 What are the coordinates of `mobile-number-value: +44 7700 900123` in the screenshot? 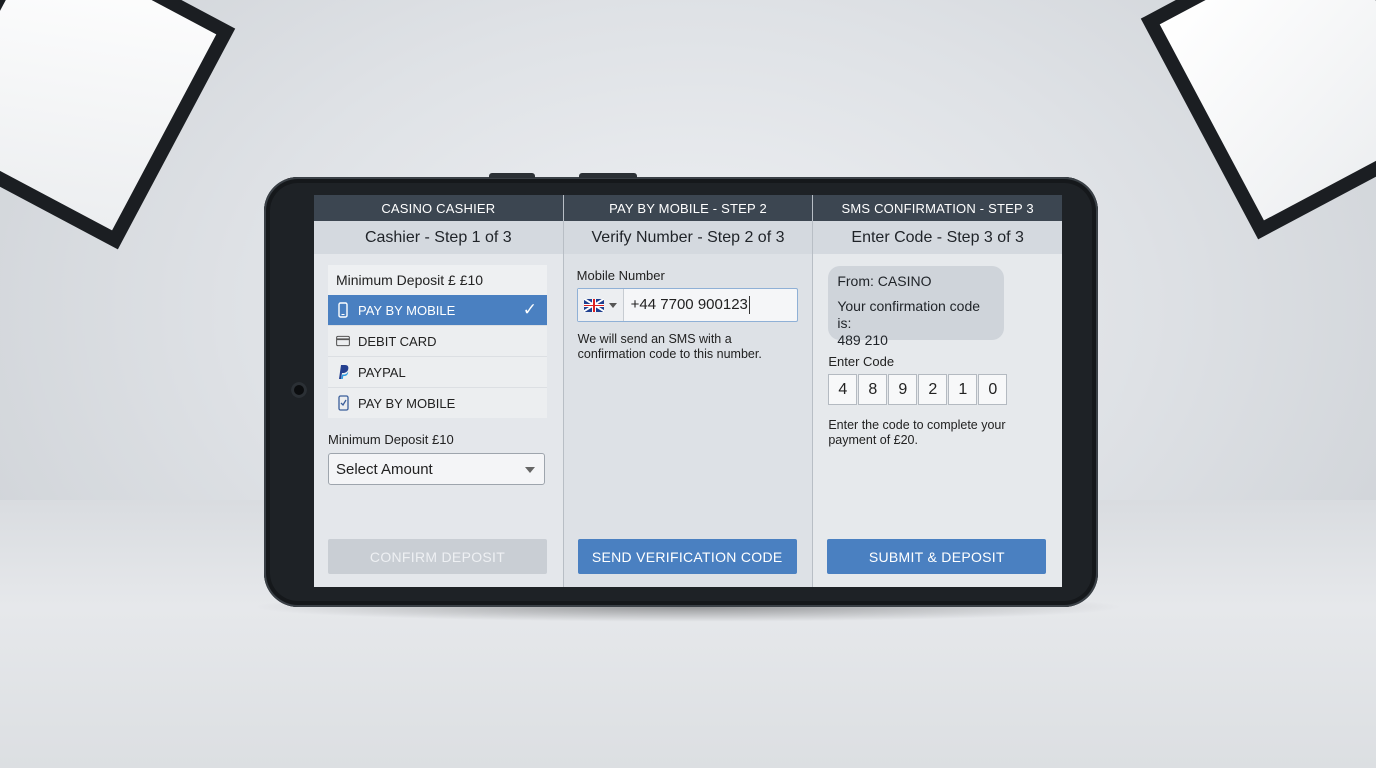 It's located at (690, 305).